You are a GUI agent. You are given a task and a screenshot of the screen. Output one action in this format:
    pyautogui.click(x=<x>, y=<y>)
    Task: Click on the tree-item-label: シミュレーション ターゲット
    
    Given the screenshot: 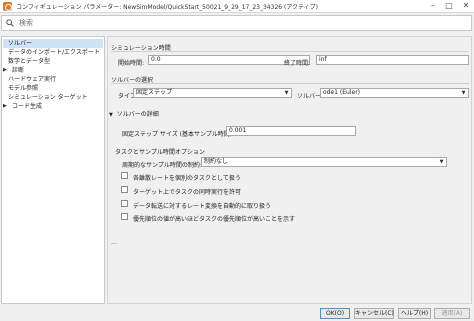 What is the action you would take?
    pyautogui.click(x=48, y=97)
    